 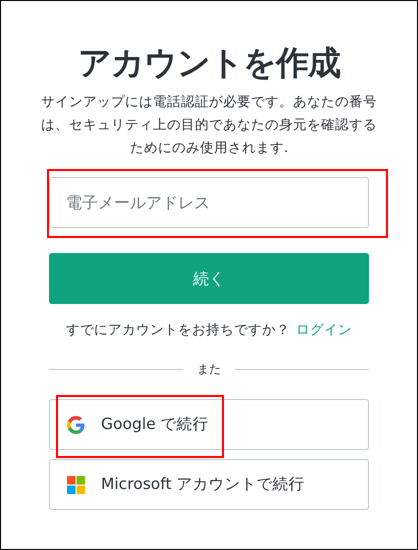 What do you see at coordinates (76, 485) in the screenshot?
I see `windows-logo-icon` at bounding box center [76, 485].